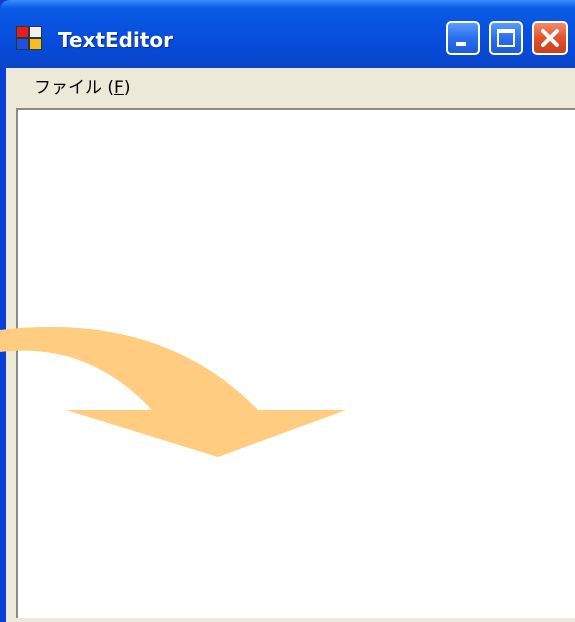  What do you see at coordinates (461, 44) in the screenshot?
I see `minimize-icon` at bounding box center [461, 44].